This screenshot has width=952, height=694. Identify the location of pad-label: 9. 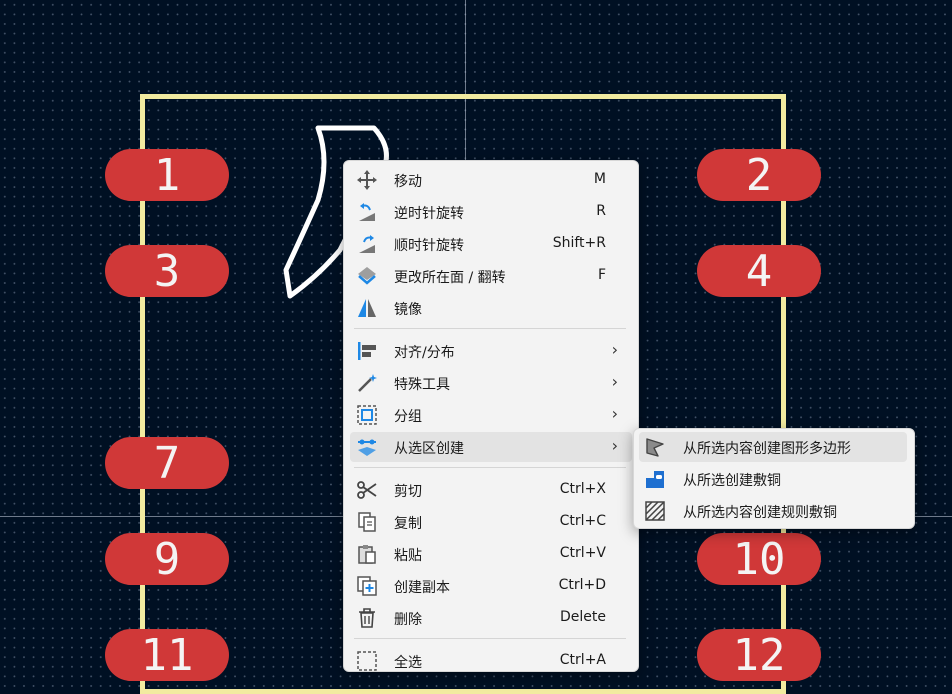
(167, 559).